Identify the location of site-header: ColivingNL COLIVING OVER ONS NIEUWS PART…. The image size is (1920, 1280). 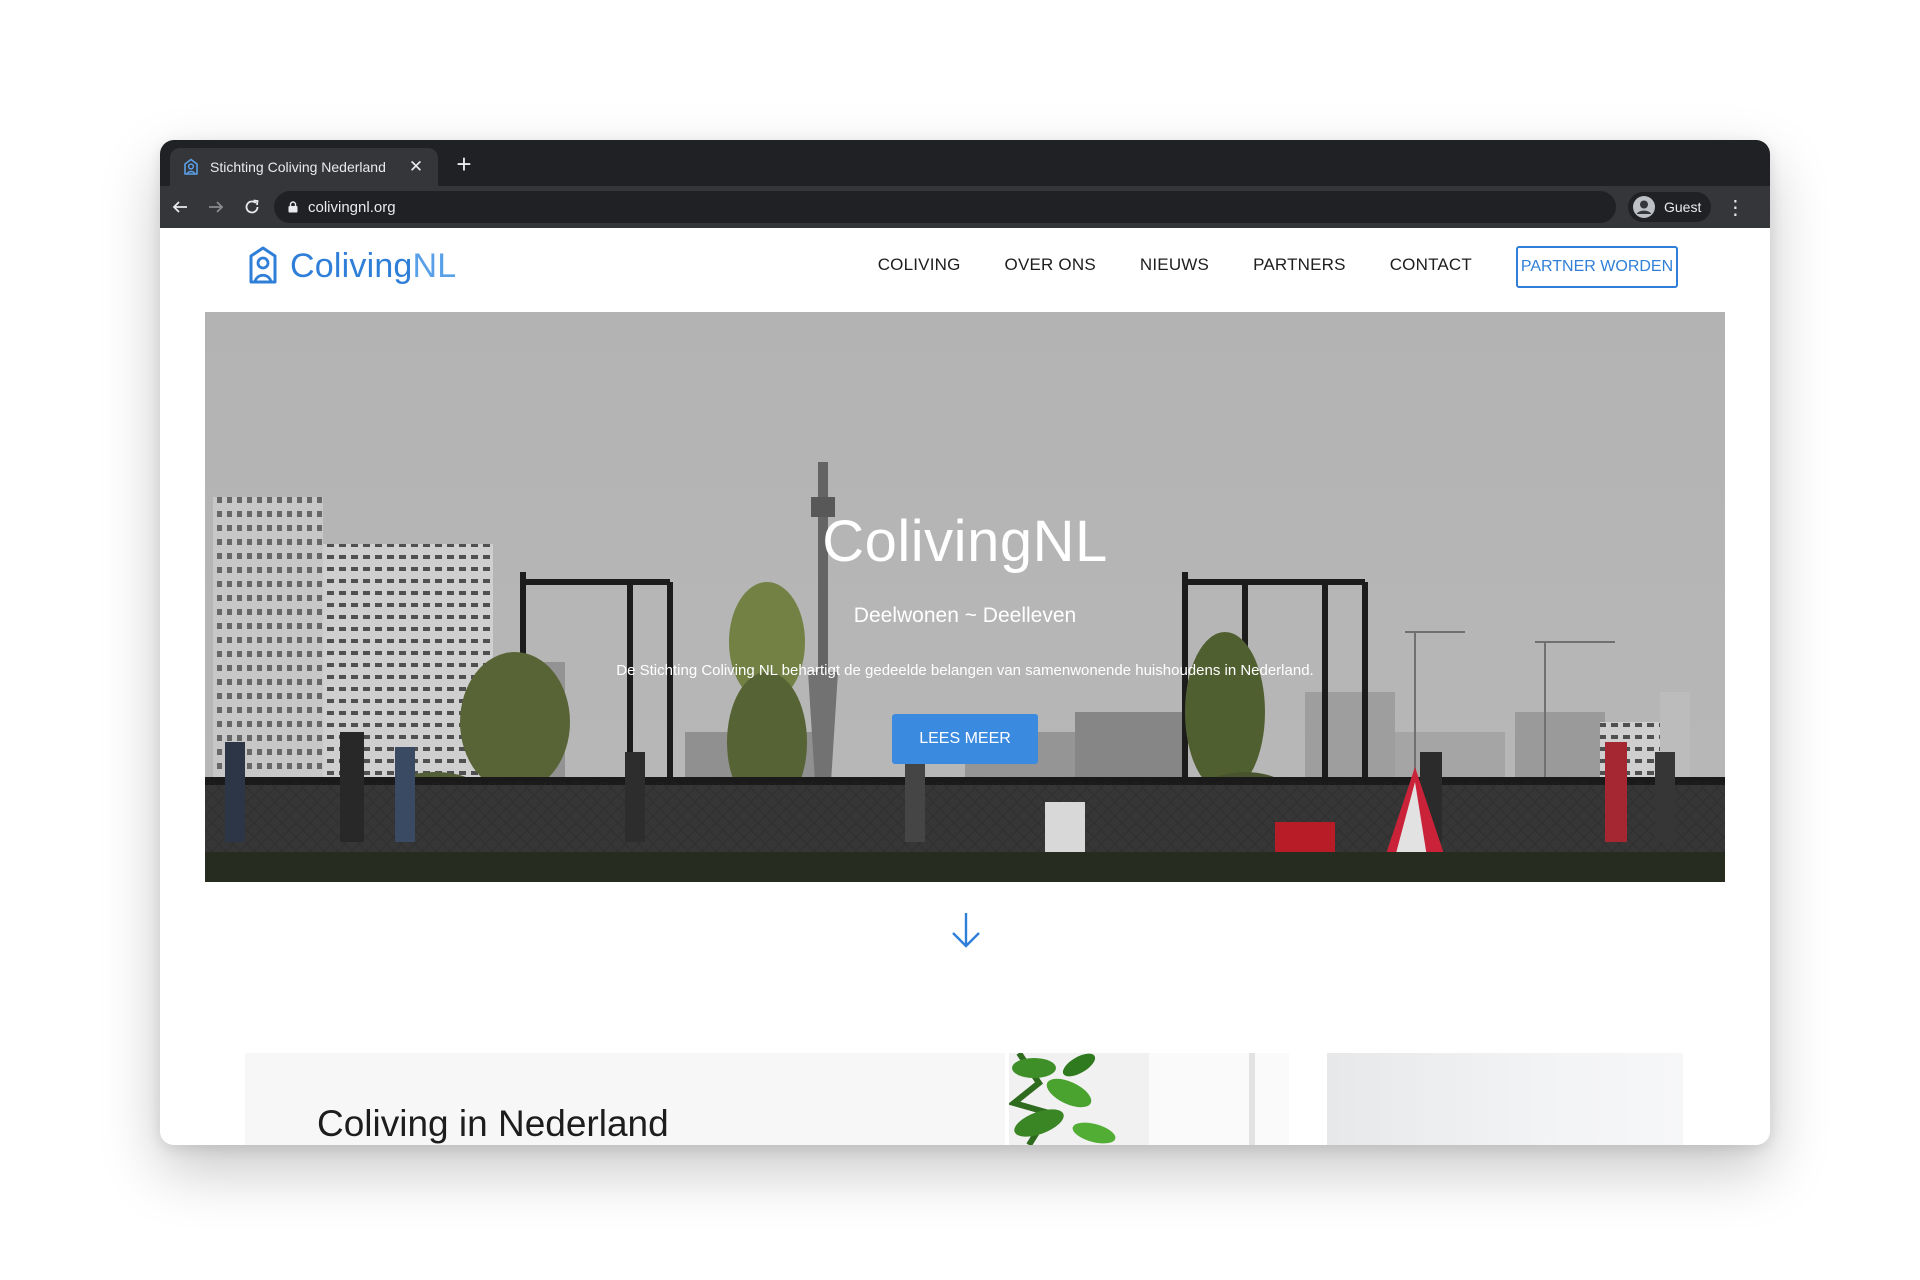
(965, 270).